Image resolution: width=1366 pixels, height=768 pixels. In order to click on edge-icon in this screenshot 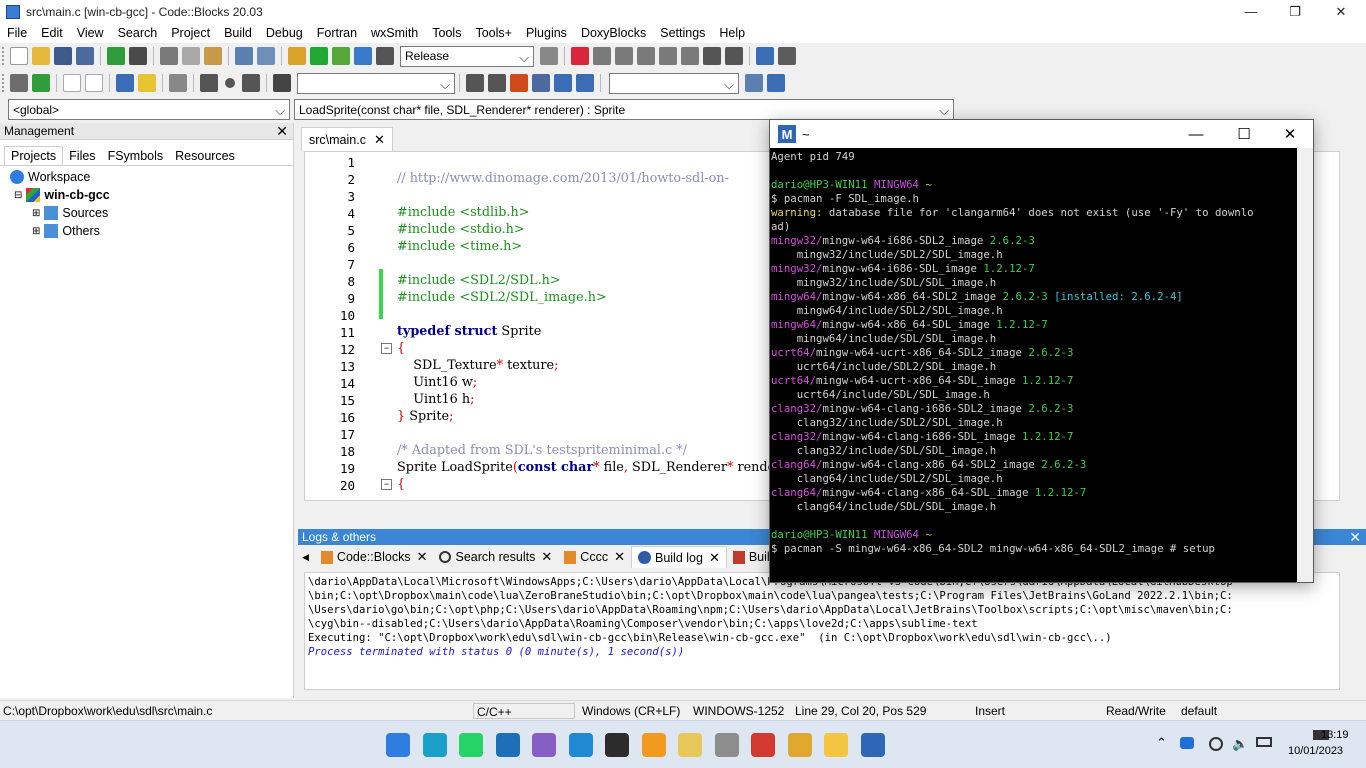, I will do `click(435, 745)`.